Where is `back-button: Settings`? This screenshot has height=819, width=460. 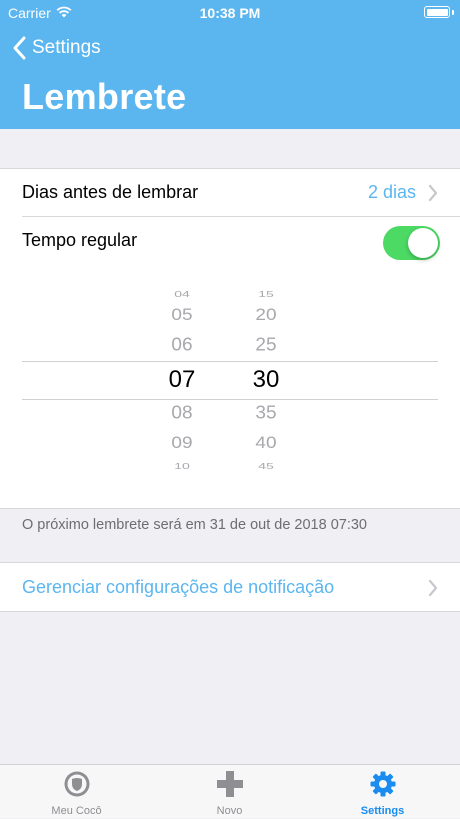 back-button: Settings is located at coordinates (56, 48).